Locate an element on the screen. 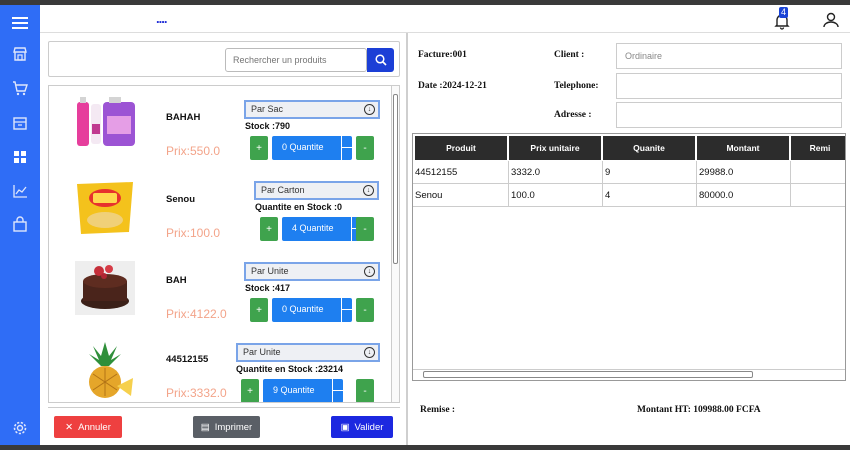 The image size is (850, 450). unit-select: Par Carton ↓ is located at coordinates (316, 190).